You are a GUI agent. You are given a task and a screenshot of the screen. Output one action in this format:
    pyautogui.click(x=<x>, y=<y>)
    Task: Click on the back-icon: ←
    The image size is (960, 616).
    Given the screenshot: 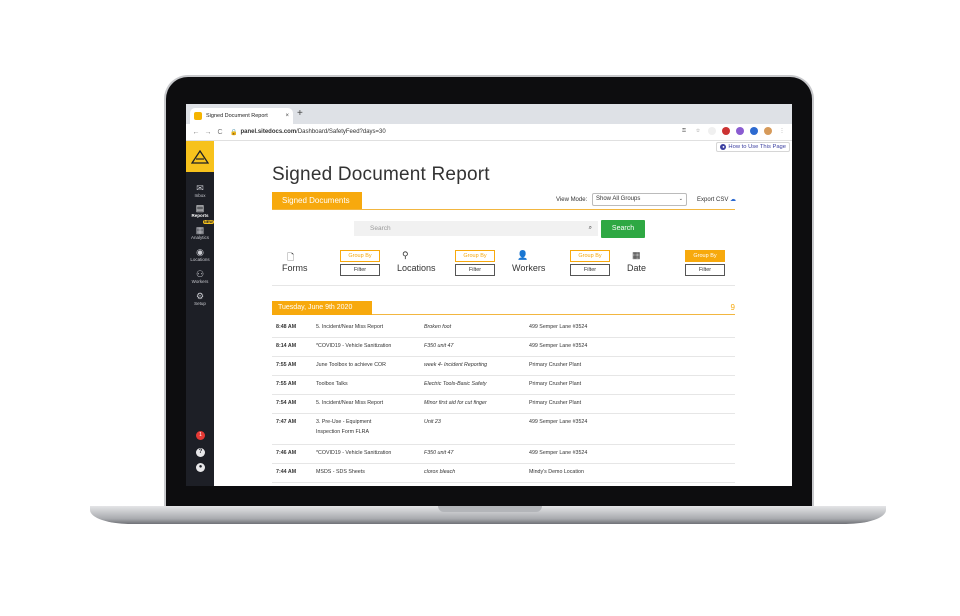 What is the action you would take?
    pyautogui.click(x=196, y=132)
    